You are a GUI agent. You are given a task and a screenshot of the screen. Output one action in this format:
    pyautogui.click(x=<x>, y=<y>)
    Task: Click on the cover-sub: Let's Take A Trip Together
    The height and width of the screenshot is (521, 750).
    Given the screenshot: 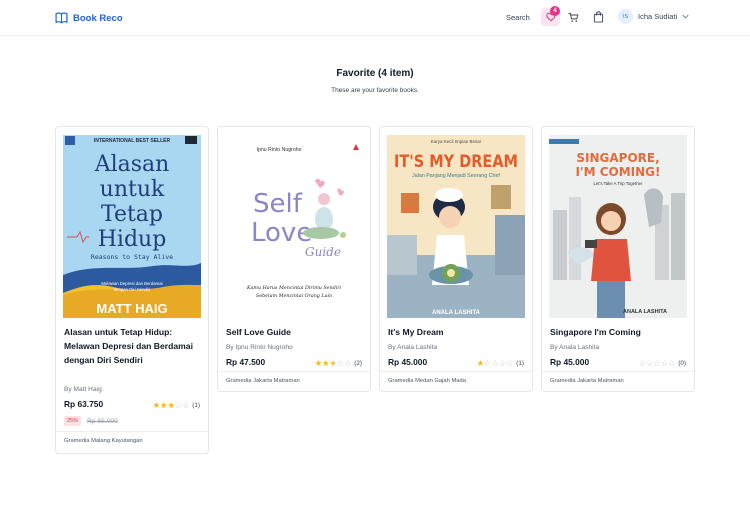 What is the action you would take?
    pyautogui.click(x=618, y=183)
    